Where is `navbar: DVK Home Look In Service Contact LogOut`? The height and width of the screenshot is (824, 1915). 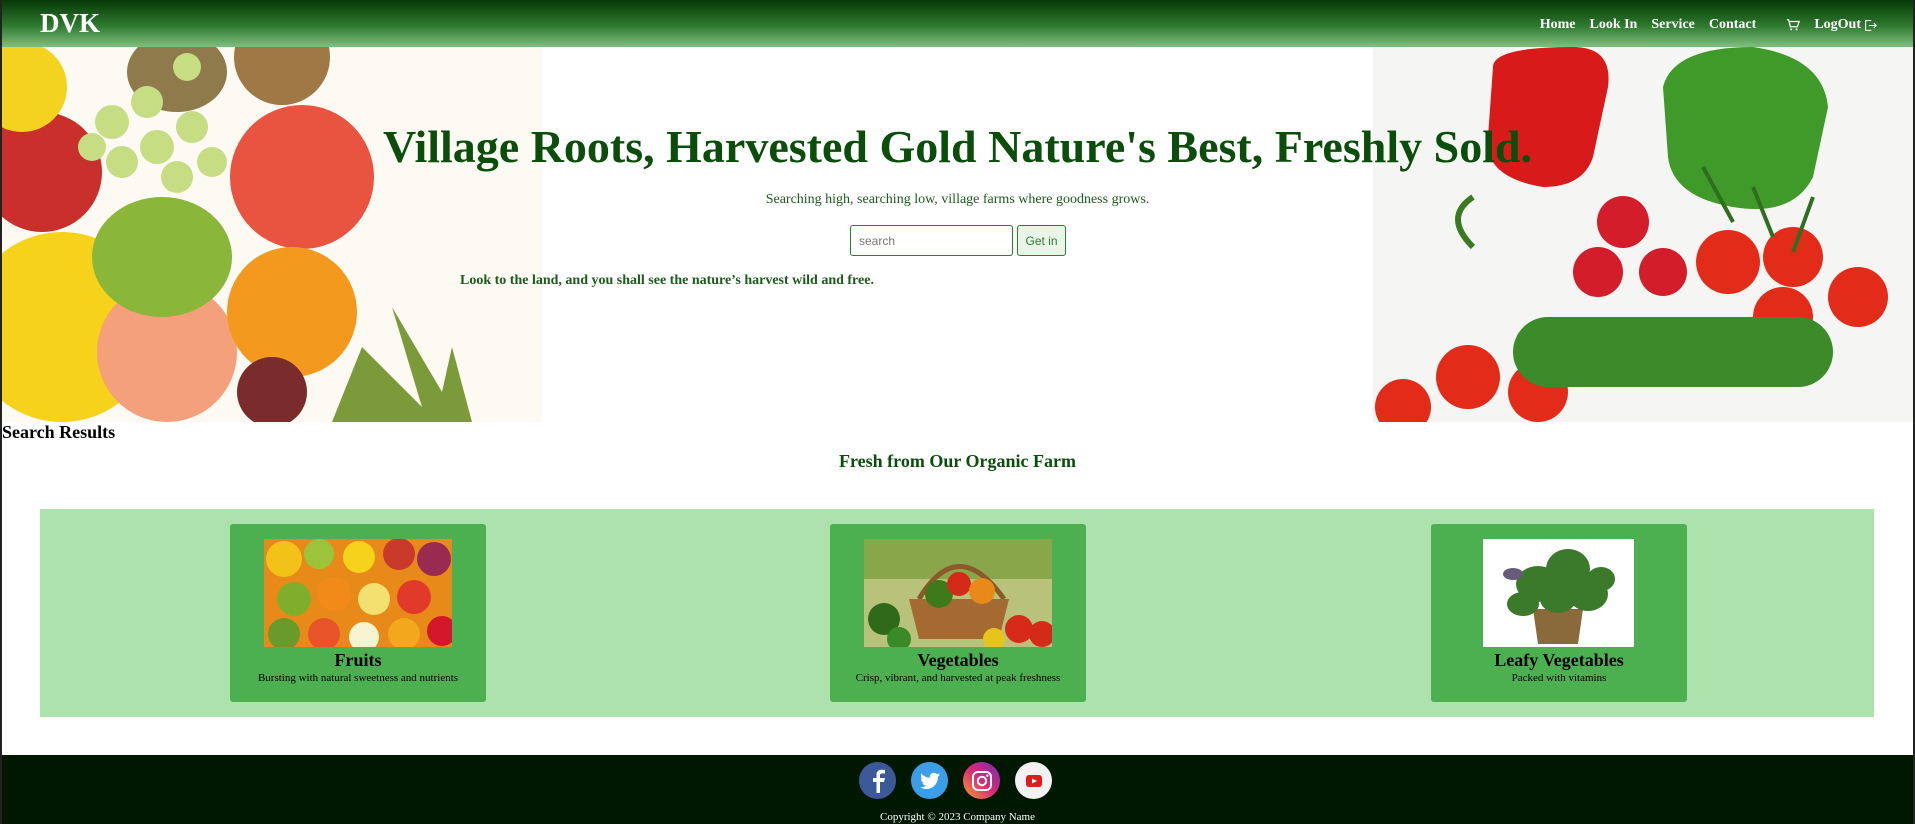
navbar: DVK Home Look In Service Contact LogOut is located at coordinates (957, 23).